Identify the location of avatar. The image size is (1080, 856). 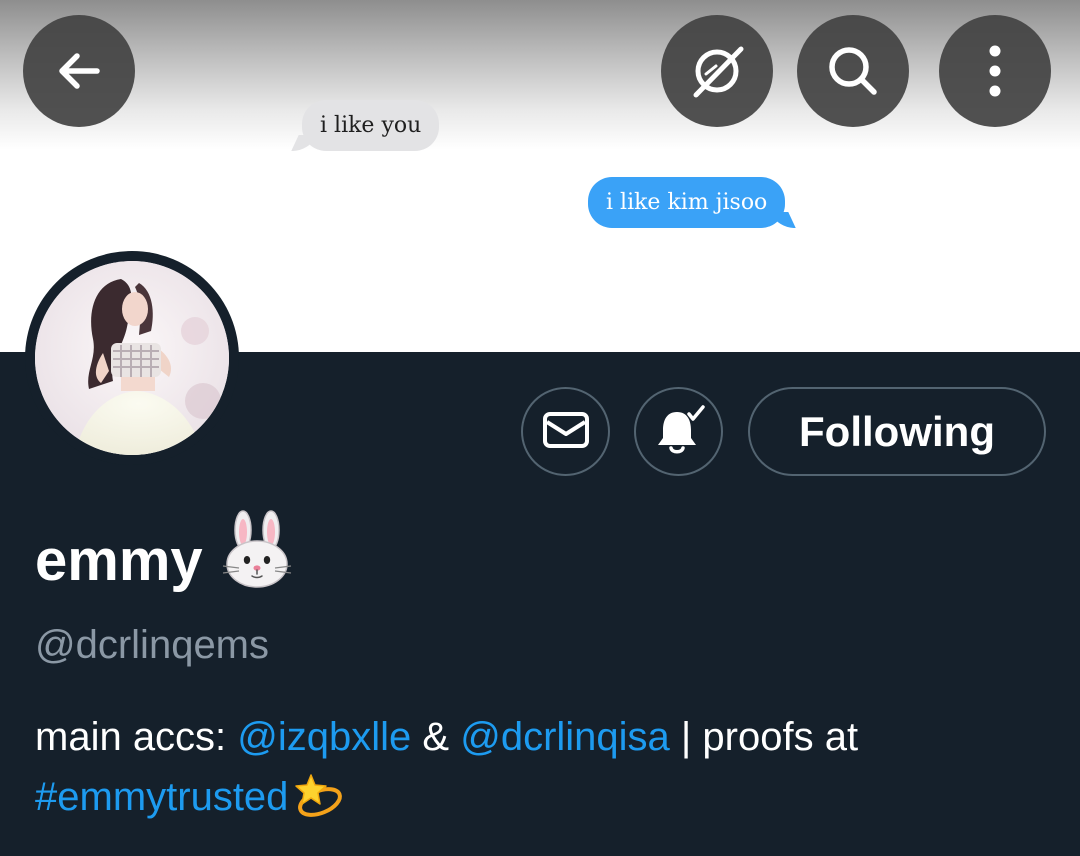
(132, 358).